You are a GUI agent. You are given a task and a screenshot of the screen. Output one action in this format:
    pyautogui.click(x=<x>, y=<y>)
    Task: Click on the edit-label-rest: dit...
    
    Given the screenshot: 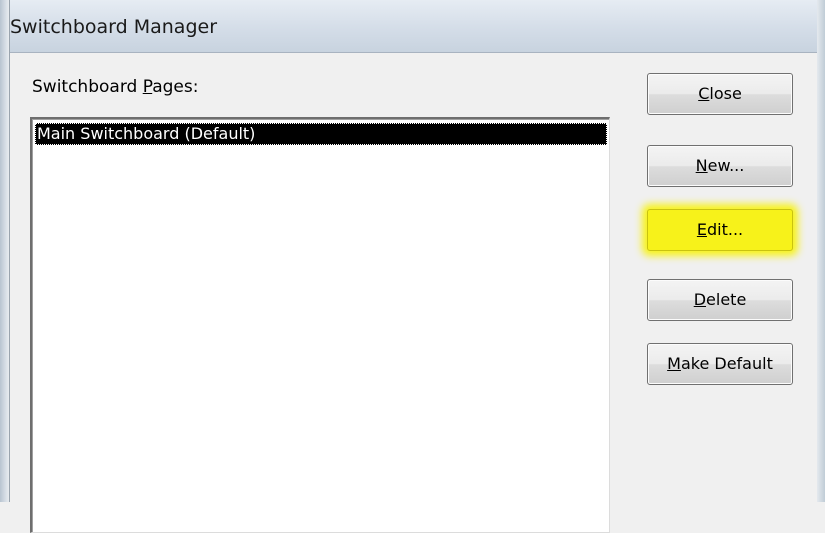 What is the action you would take?
    pyautogui.click(x=725, y=229)
    